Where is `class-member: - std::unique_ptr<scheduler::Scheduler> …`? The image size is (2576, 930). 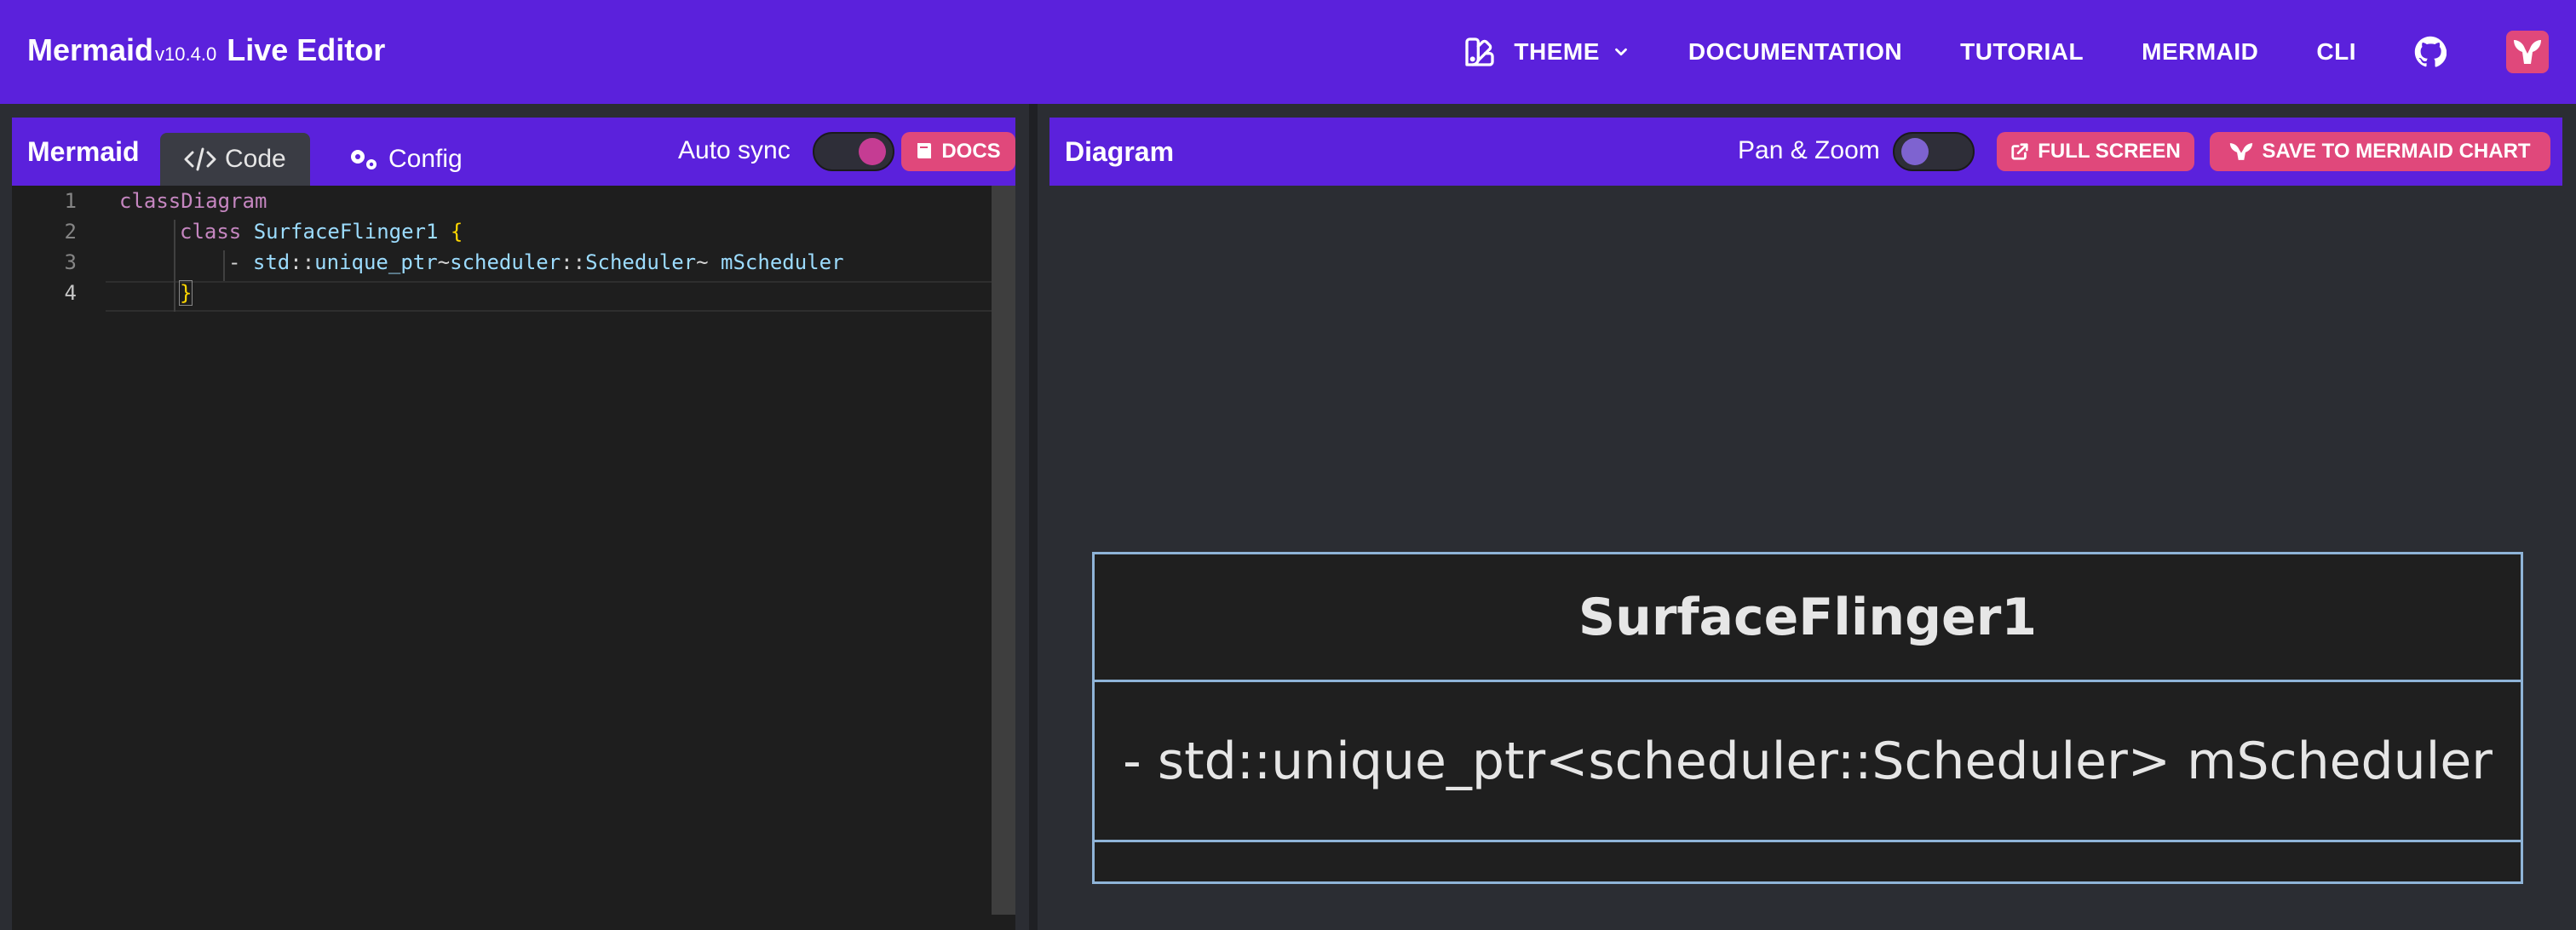 class-member: - std::unique_ptr<scheduler::Scheduler> … is located at coordinates (1808, 762).